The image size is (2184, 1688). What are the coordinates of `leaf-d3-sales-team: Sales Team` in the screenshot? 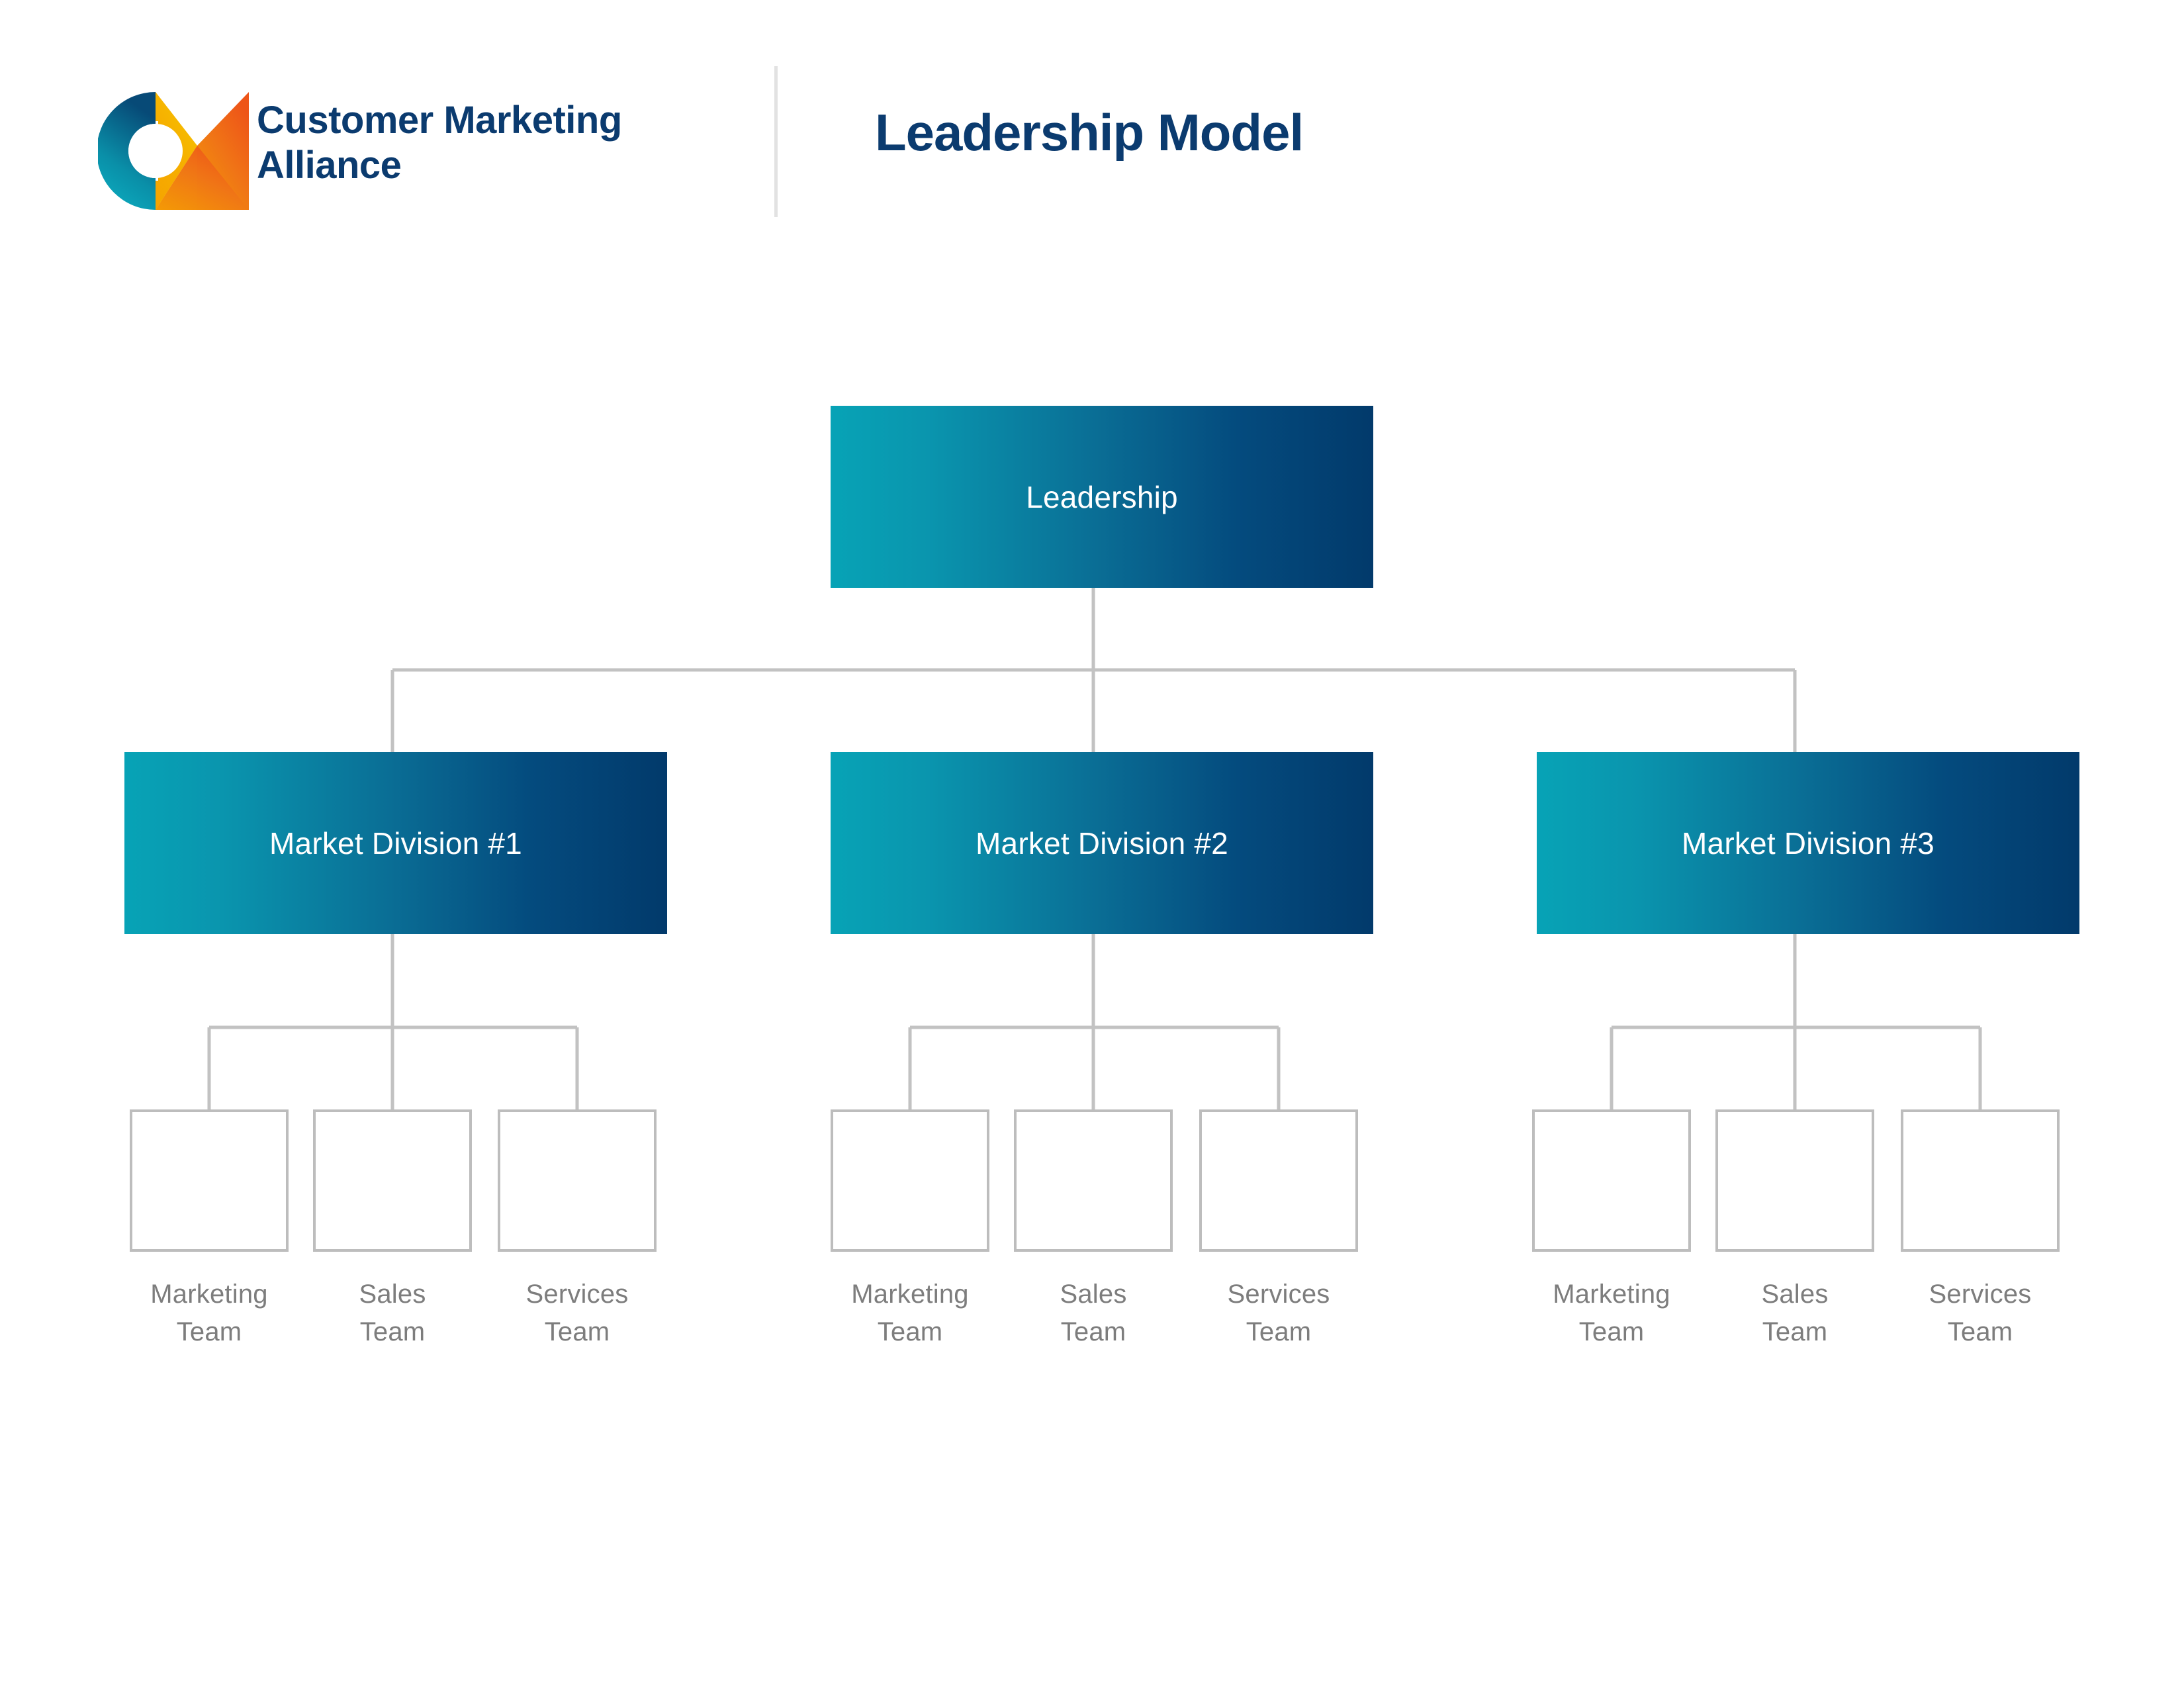 It's located at (1794, 1230).